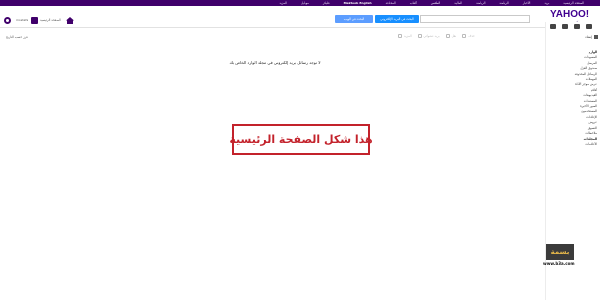 The height and width of the screenshot is (300, 600). What do you see at coordinates (575, 37) in the screenshot?
I see `compose-button: إنشاء` at bounding box center [575, 37].